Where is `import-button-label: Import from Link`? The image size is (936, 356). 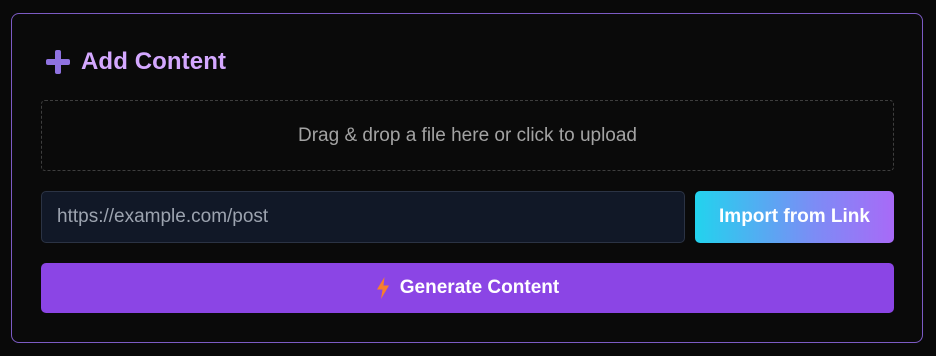
import-button-label: Import from Link is located at coordinates (794, 216).